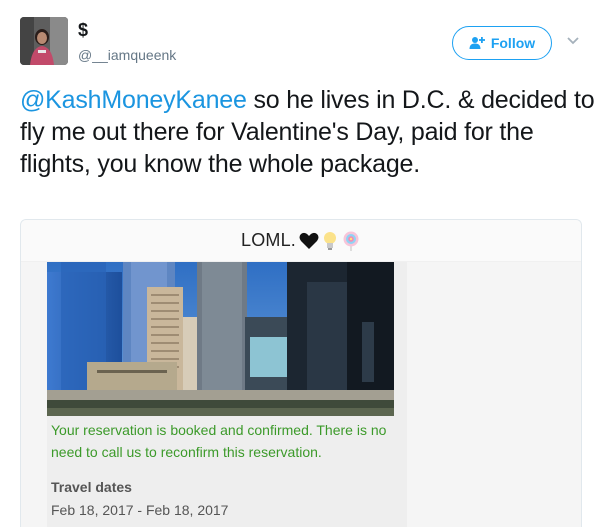 Image resolution: width=612 pixels, height=527 pixels. Describe the element at coordinates (91, 487) in the screenshot. I see `travel-dates-label: Travel dates` at that location.